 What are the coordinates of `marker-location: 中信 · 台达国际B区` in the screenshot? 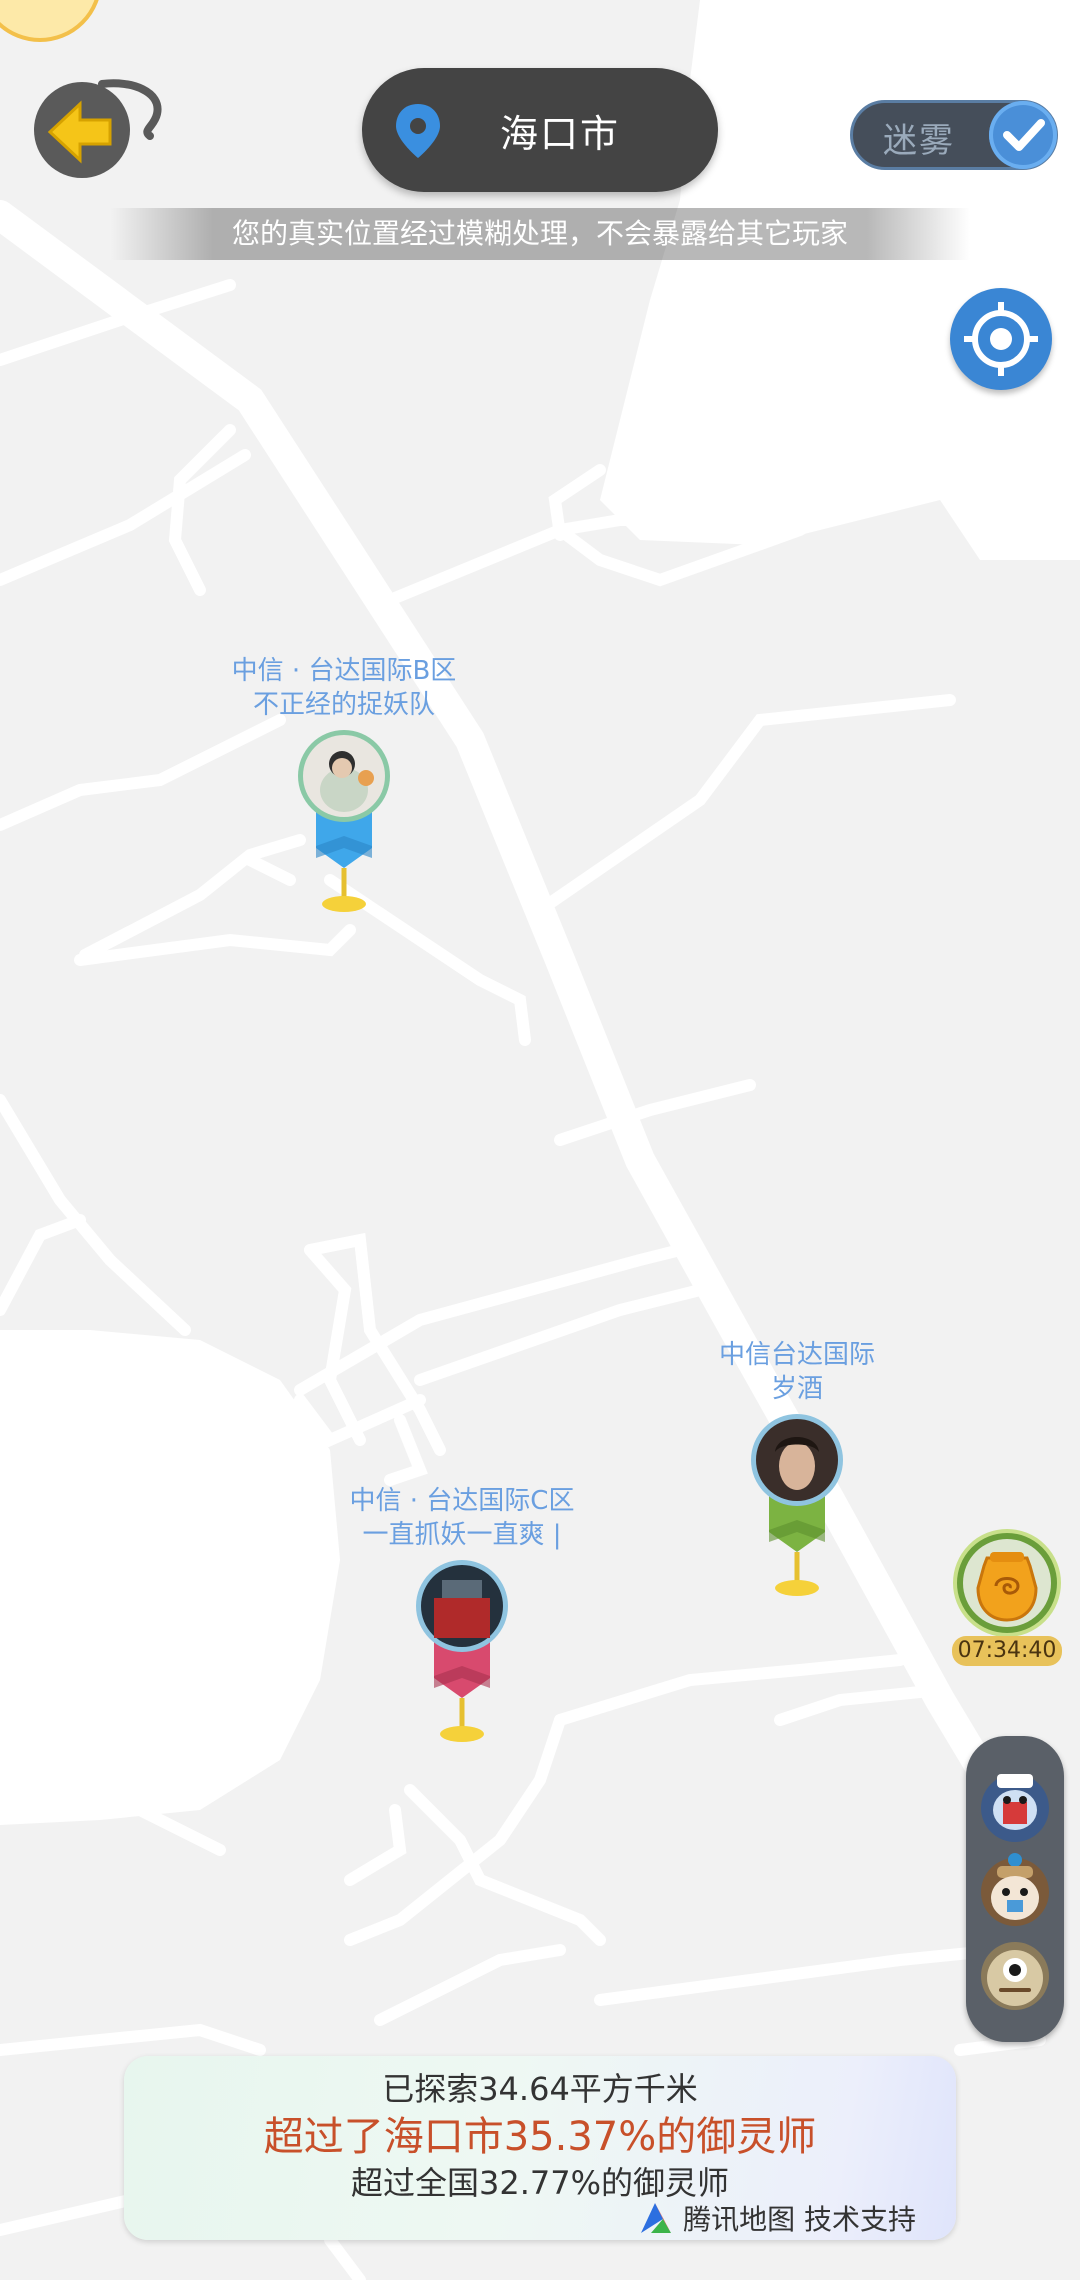 It's located at (344, 671).